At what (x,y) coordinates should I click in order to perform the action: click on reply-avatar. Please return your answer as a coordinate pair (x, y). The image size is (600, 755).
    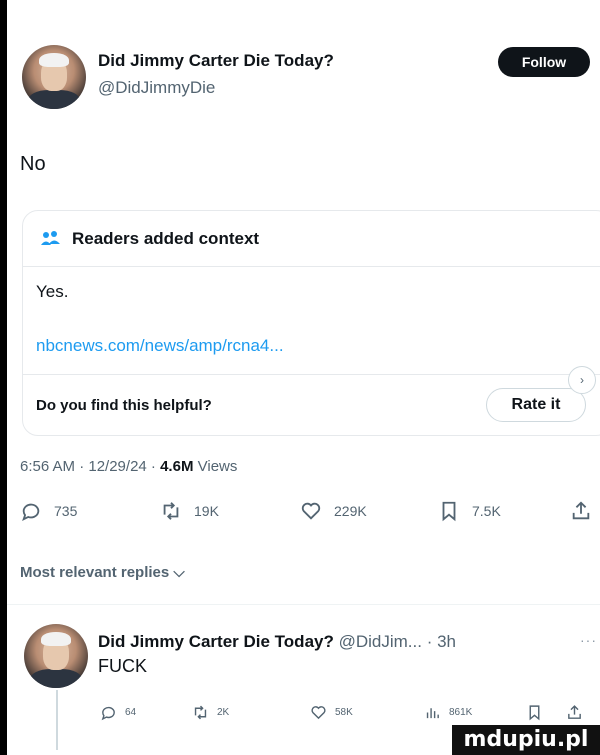
    Looking at the image, I should click on (56, 656).